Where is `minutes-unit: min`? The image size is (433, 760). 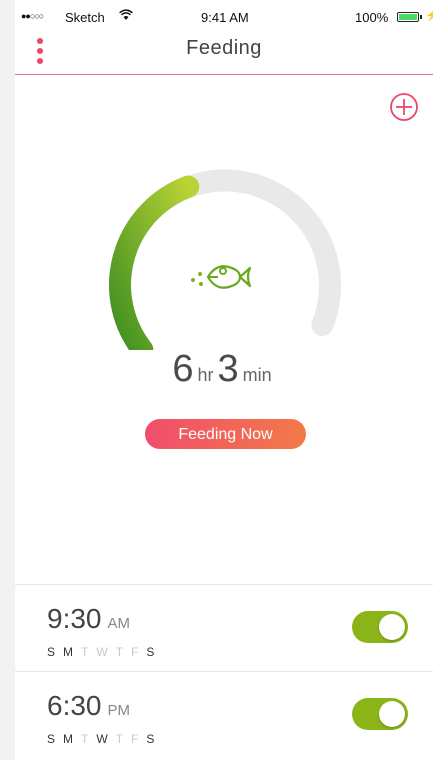 minutes-unit: min is located at coordinates (257, 375).